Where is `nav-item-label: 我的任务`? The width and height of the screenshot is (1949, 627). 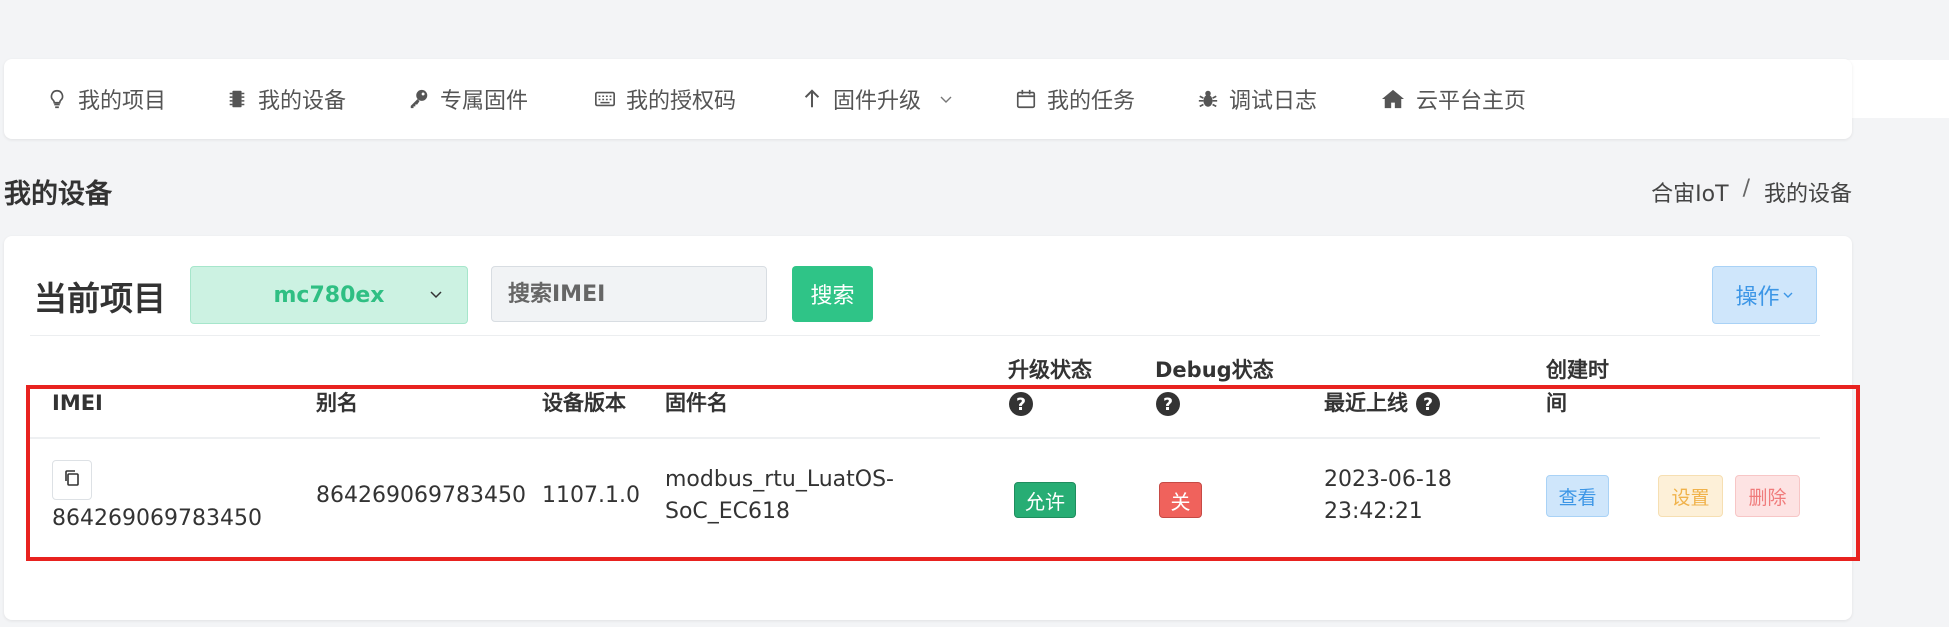 nav-item-label: 我的任务 is located at coordinates (1091, 101).